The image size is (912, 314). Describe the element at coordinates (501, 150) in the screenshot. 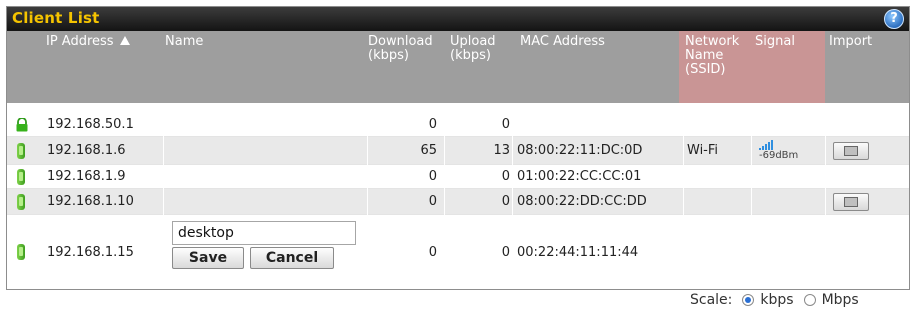

I see `upload-cell: 13` at that location.